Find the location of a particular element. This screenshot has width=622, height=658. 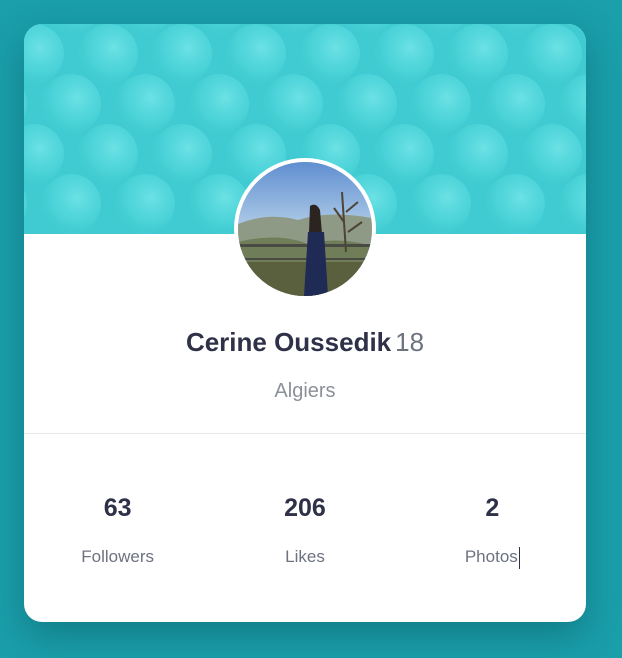

stat-label: Photos is located at coordinates (491, 556).